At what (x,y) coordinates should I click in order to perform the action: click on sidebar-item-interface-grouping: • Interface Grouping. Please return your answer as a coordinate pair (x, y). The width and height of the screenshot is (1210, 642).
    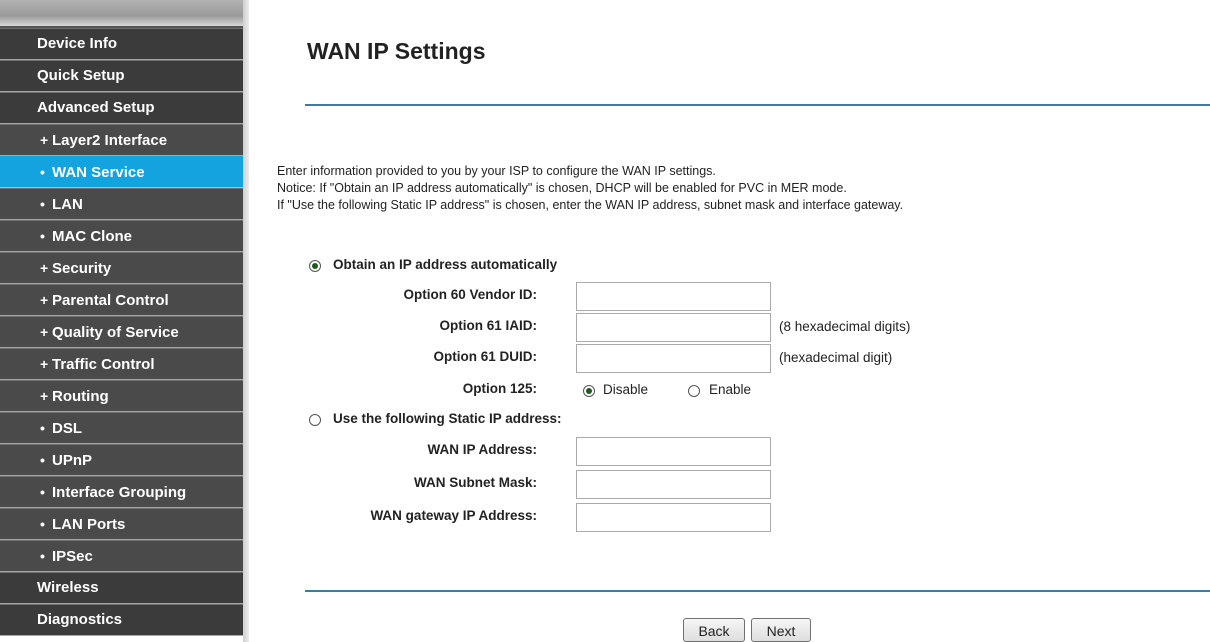
    Looking at the image, I should click on (121, 492).